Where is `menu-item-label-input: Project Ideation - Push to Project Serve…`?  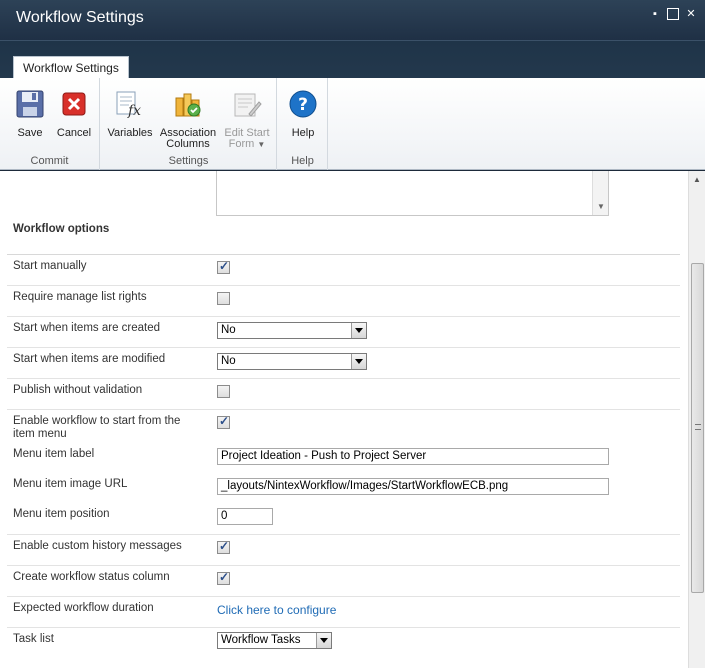
menu-item-label-input: Project Ideation - Push to Project Serve… is located at coordinates (413, 456).